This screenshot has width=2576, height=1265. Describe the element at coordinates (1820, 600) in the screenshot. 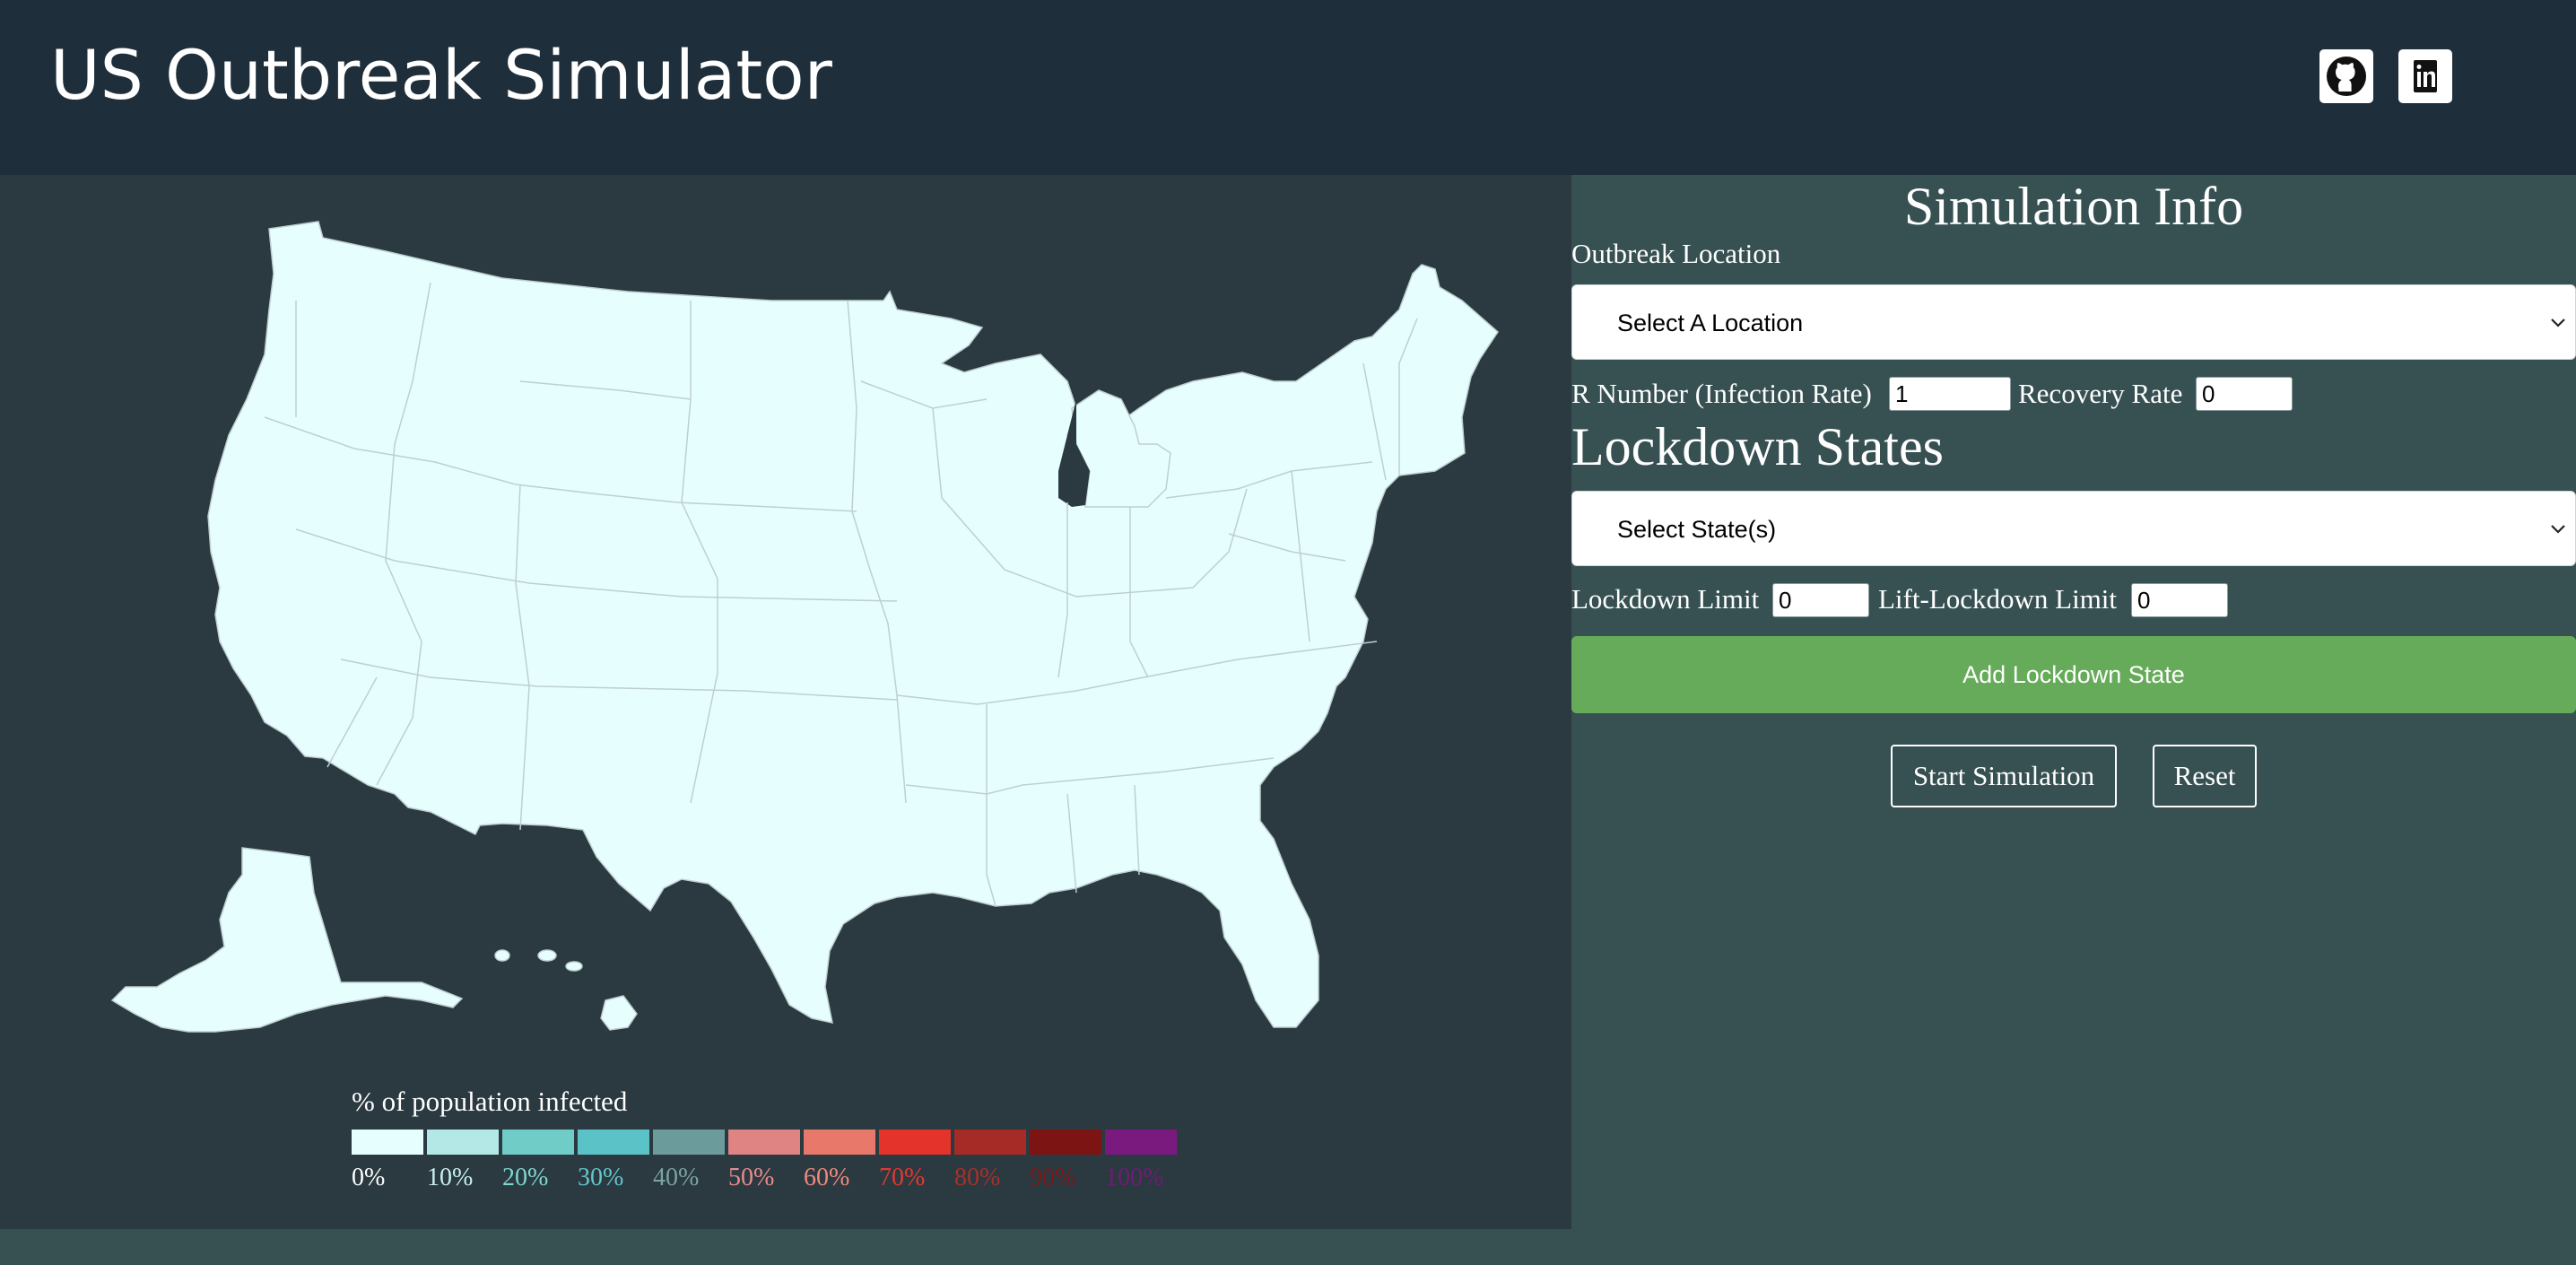

I see `lockdown-limit-input` at that location.